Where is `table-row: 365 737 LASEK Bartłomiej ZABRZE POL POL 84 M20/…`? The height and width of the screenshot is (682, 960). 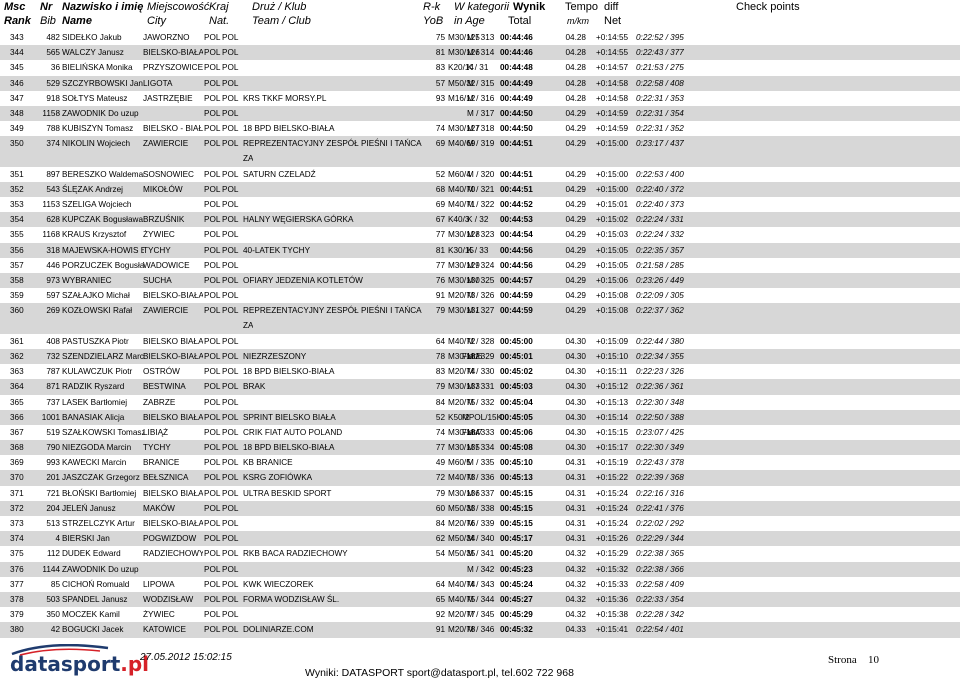 table-row: 365 737 LASEK Bartłomiej ZABRZE POL POL 84 M20/… is located at coordinates (480, 402).